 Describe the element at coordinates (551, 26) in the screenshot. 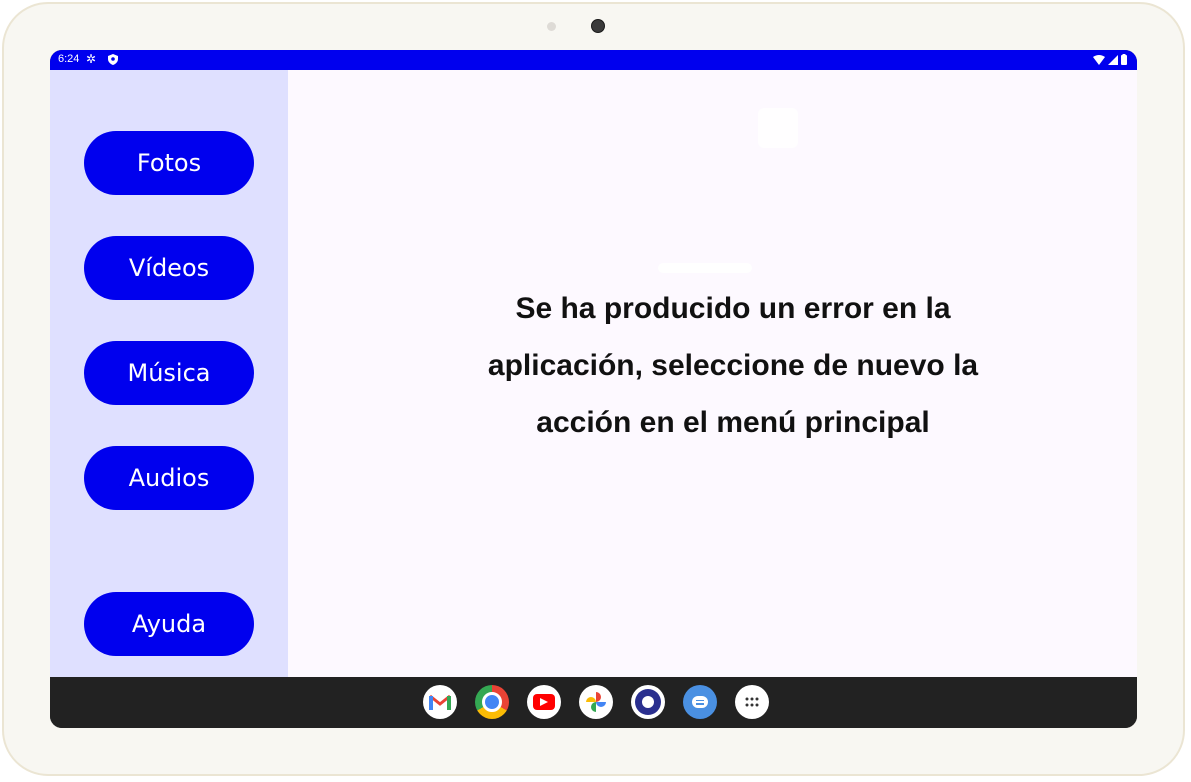

I see `light-sensor` at that location.